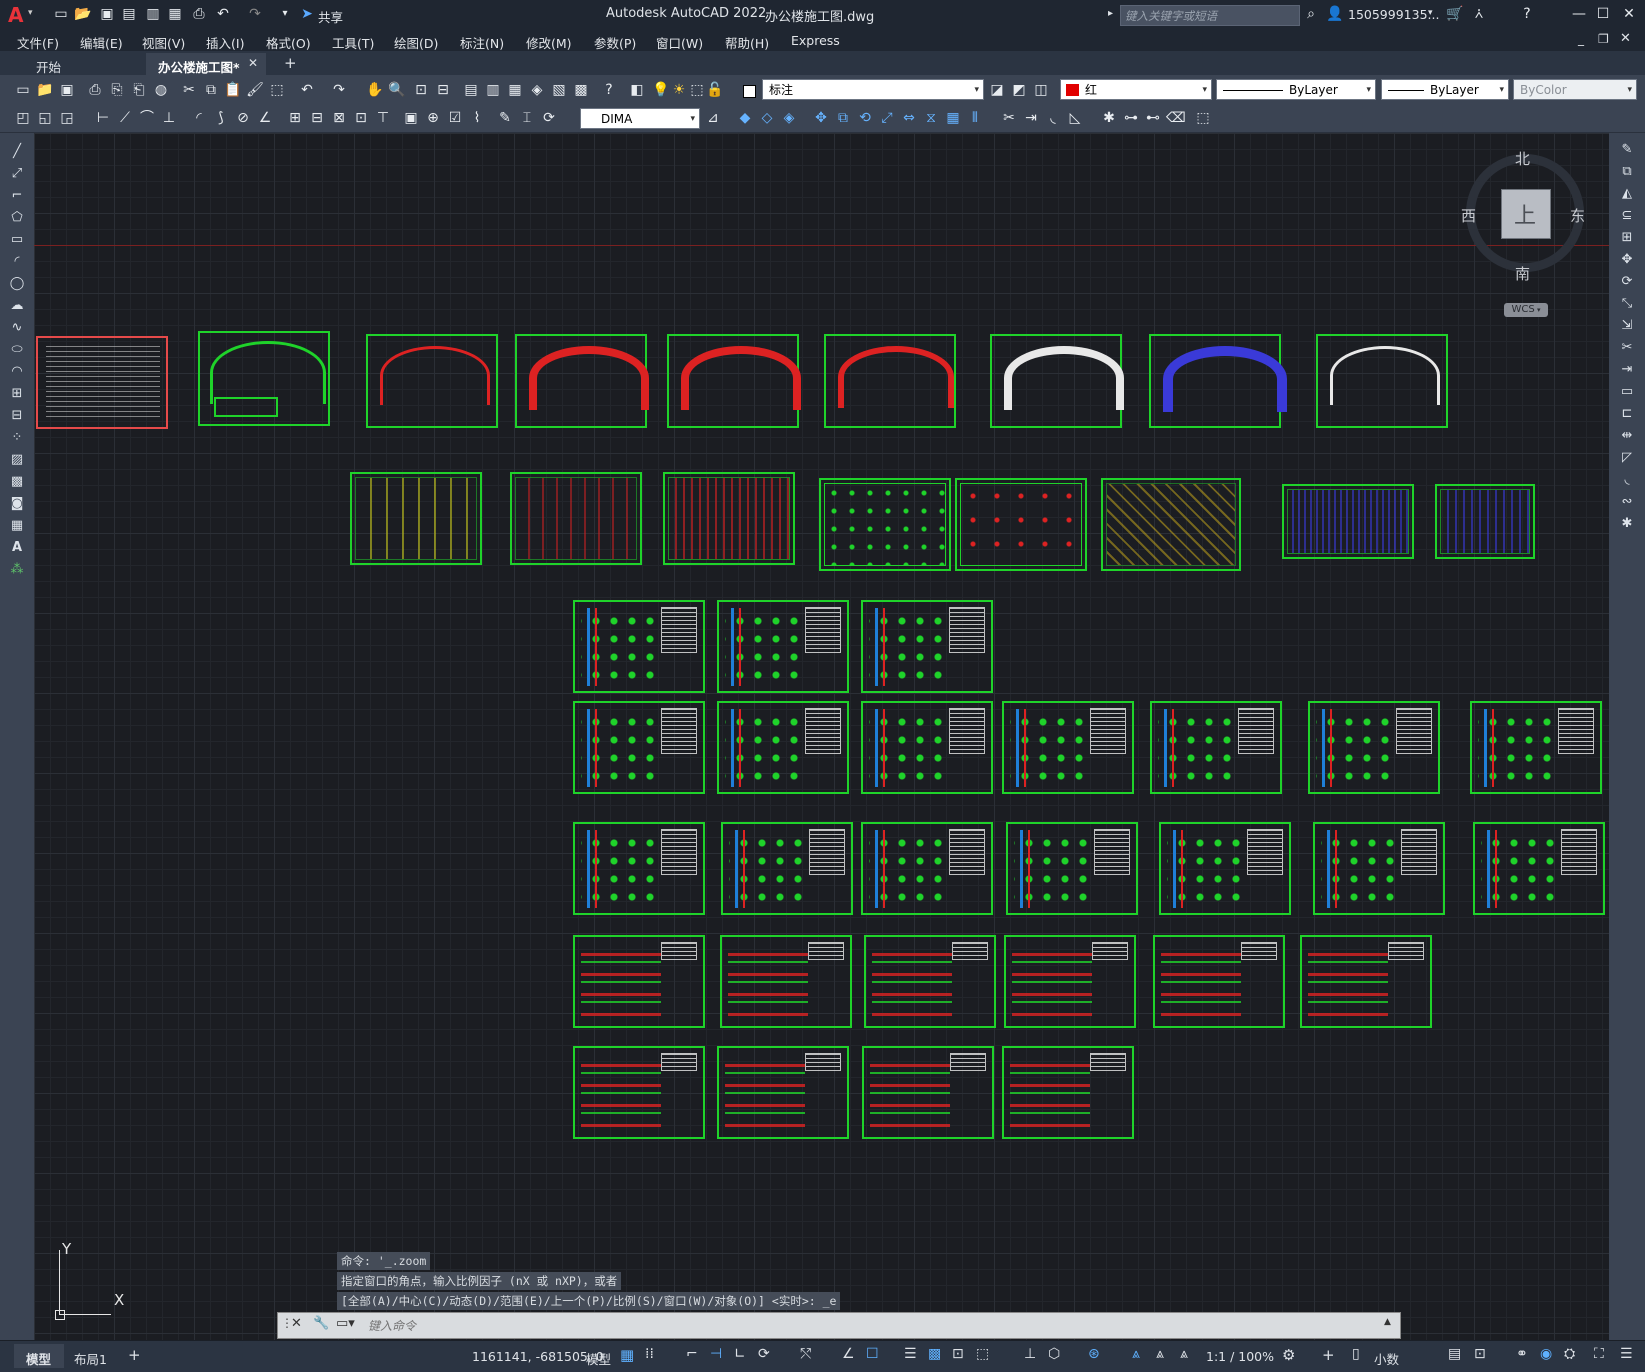  Describe the element at coordinates (1430, 13) in the screenshot. I see `user-dropdown-icon: ▾` at that location.